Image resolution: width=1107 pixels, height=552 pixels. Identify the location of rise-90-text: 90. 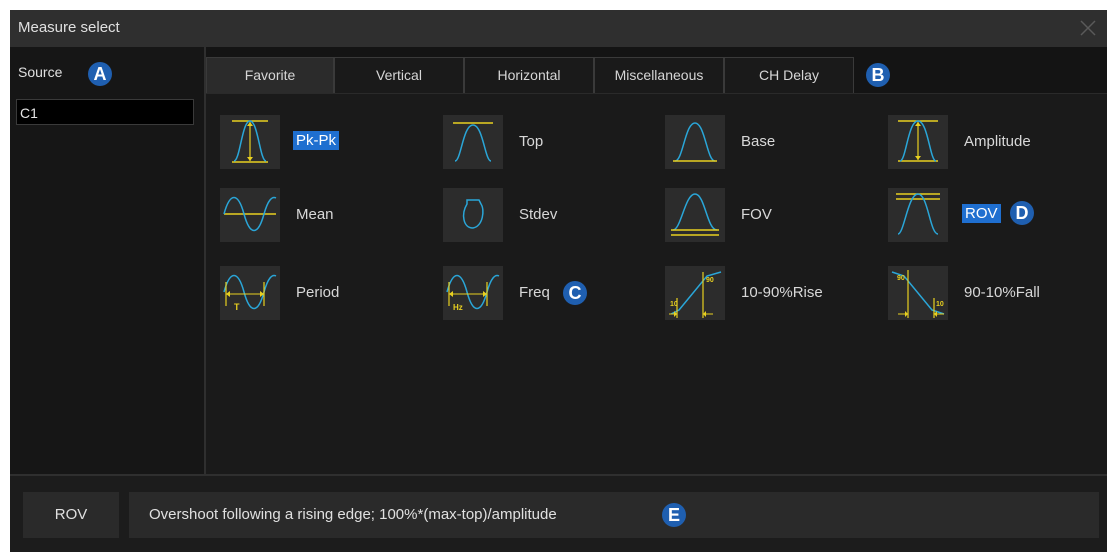
(710, 280).